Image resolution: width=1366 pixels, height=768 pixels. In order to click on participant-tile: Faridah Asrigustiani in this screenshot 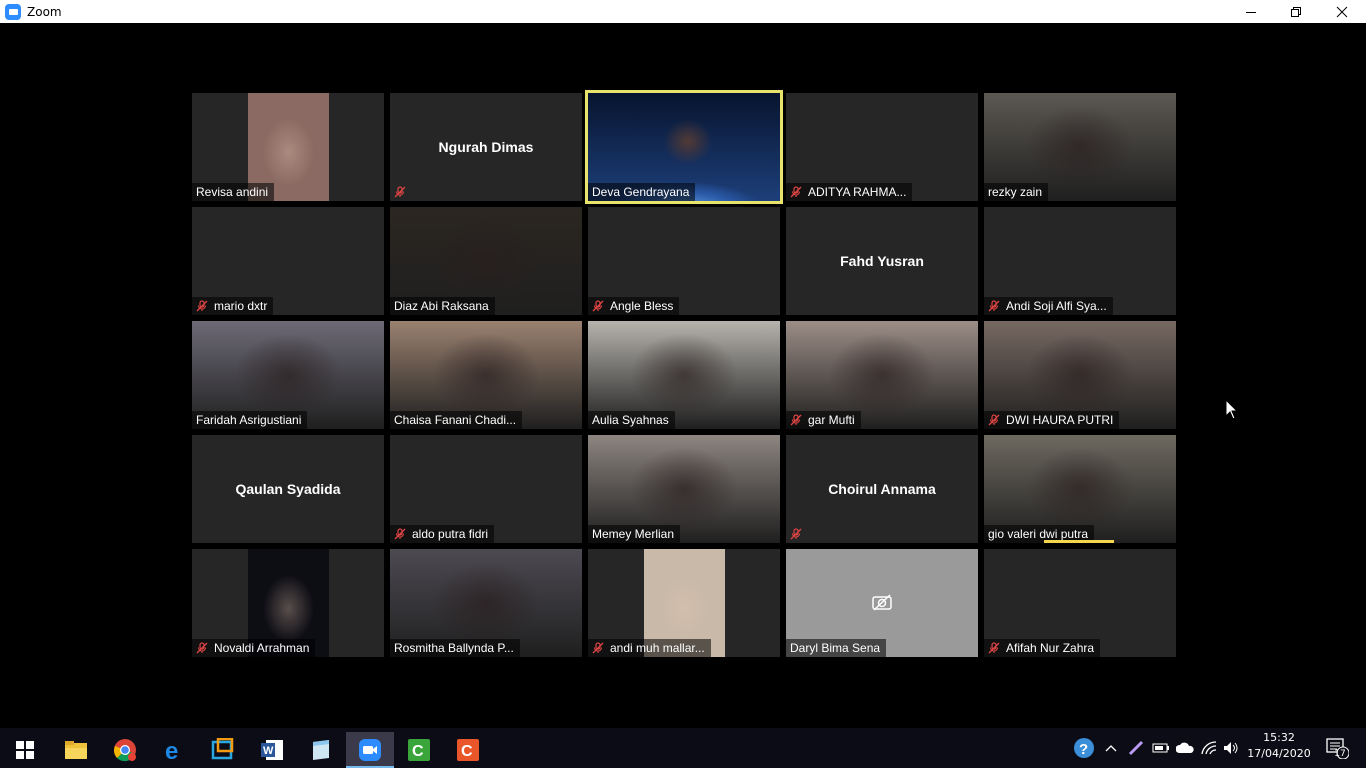, I will do `click(288, 375)`.